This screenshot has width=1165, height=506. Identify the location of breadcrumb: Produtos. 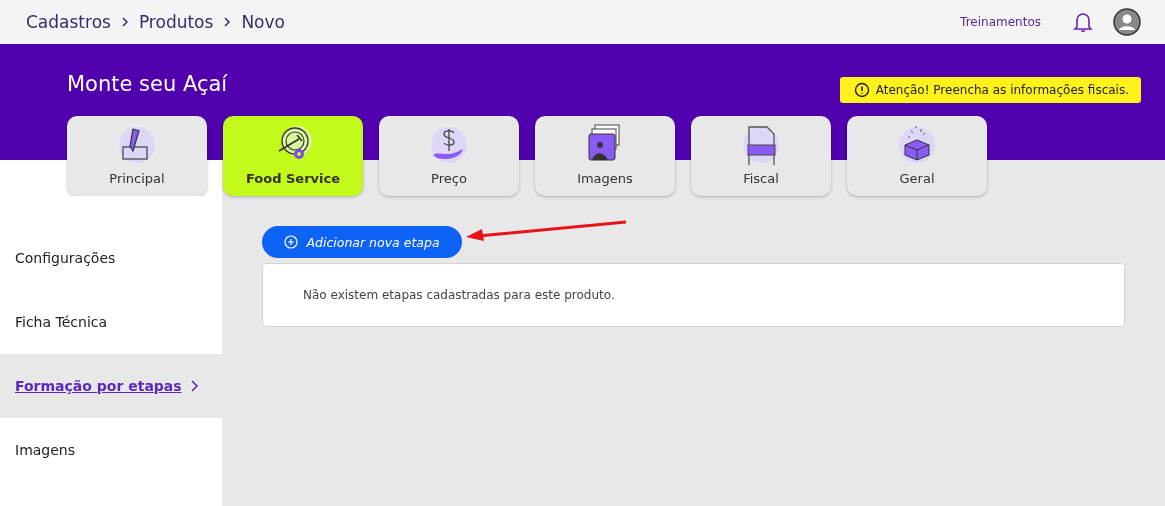
(176, 22).